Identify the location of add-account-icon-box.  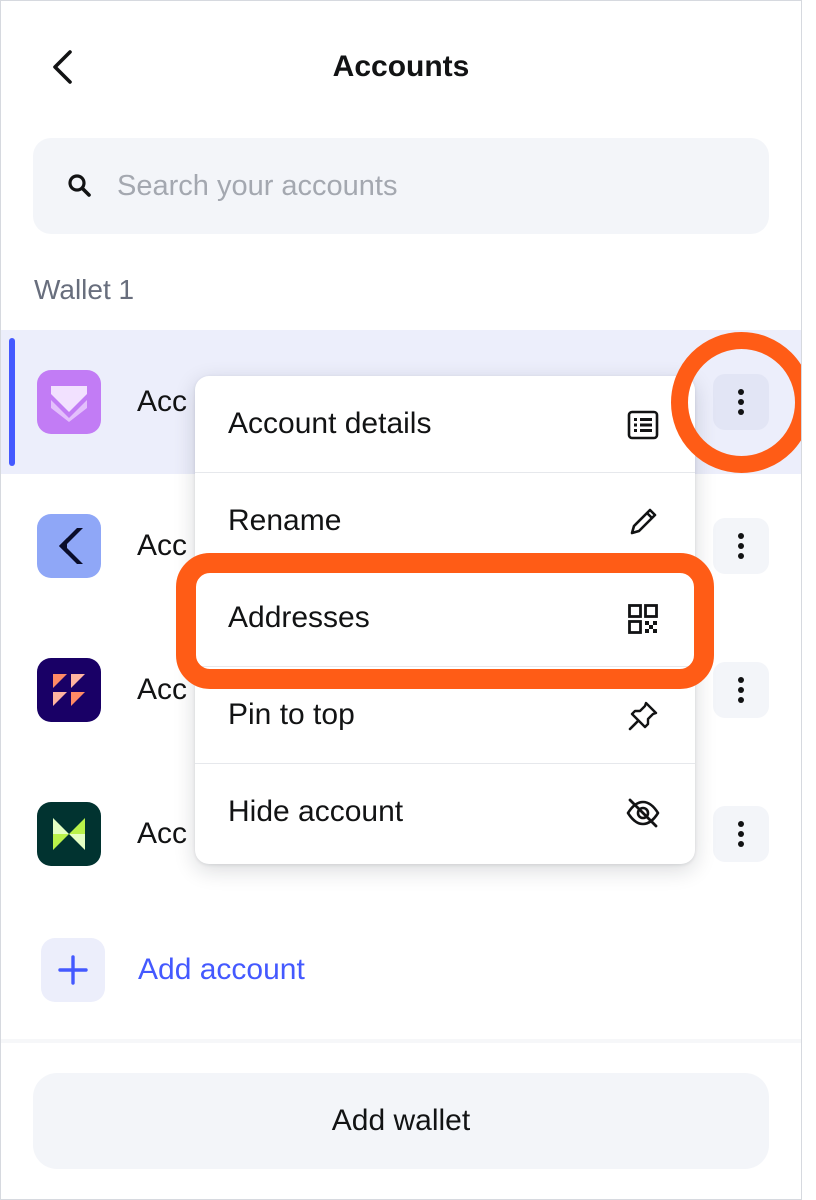
(73, 970).